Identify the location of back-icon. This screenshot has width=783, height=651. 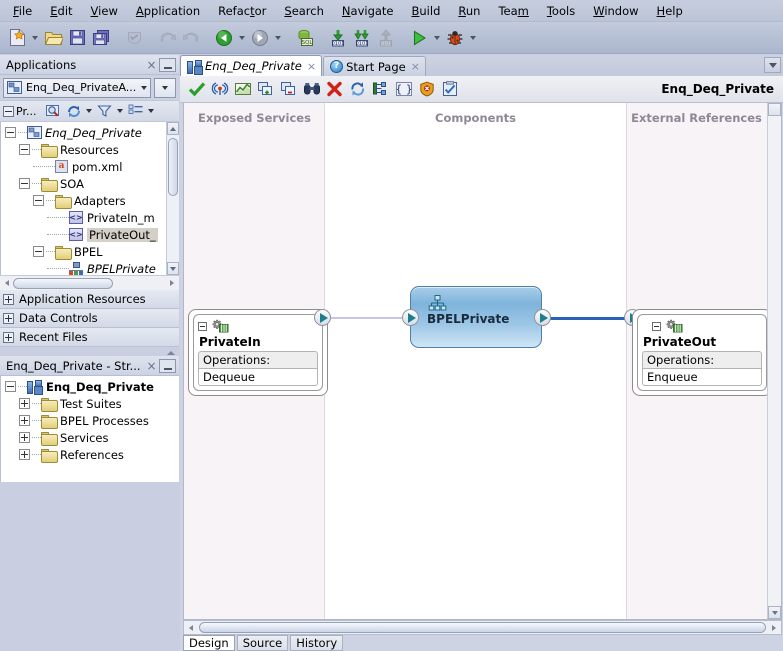
(224, 38).